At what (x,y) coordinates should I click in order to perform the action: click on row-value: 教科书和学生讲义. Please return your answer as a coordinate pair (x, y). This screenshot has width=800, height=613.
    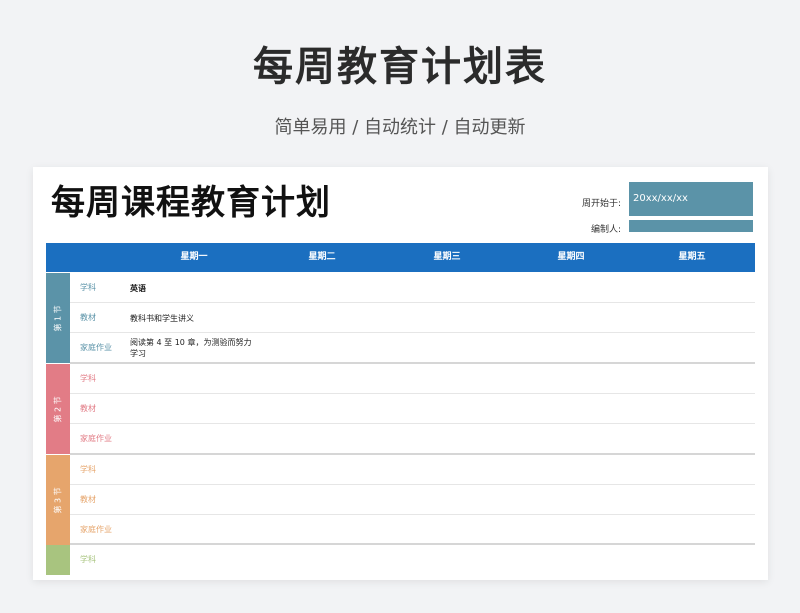
    Looking at the image, I should click on (162, 318).